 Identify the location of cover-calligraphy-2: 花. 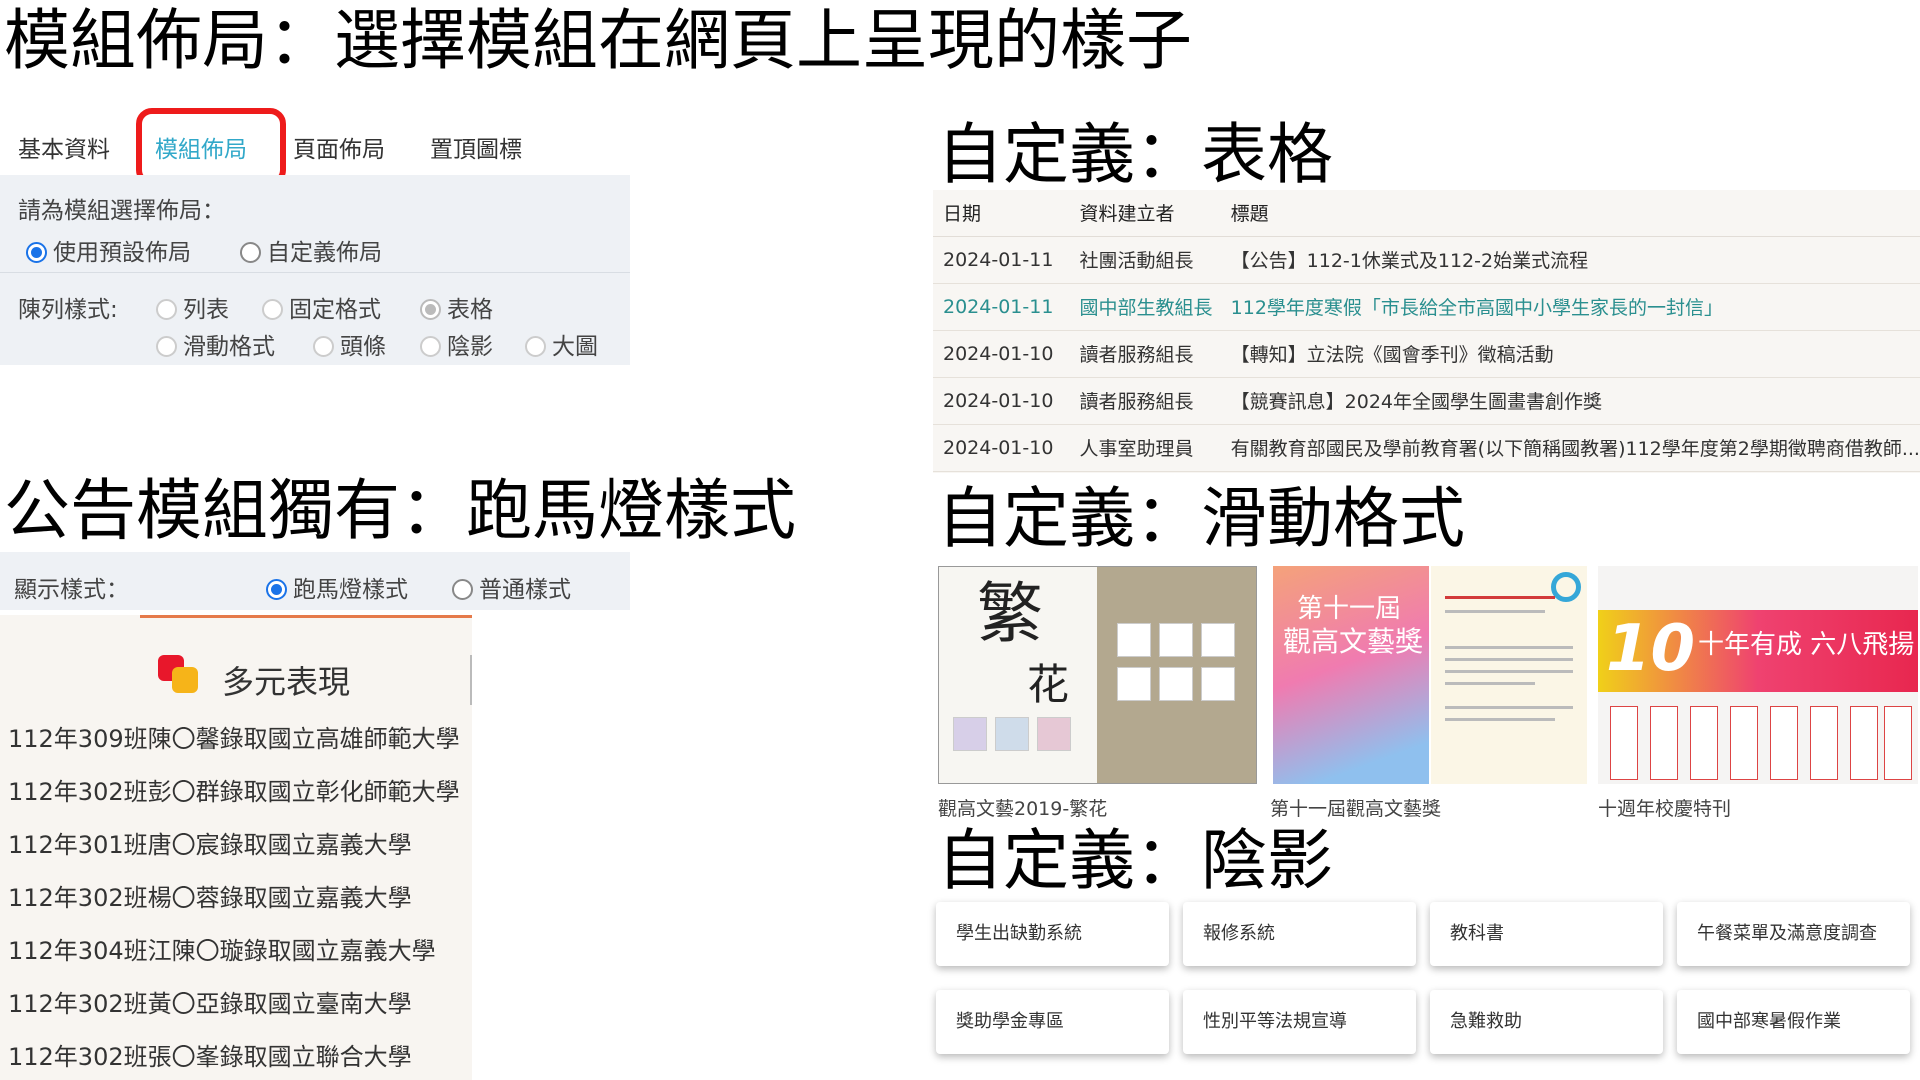
(1048, 684).